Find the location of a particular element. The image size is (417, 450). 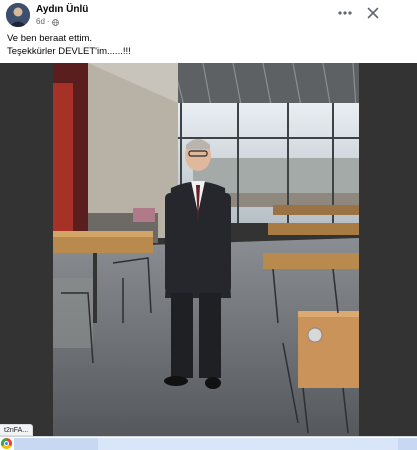

close-icon is located at coordinates (373, 13).